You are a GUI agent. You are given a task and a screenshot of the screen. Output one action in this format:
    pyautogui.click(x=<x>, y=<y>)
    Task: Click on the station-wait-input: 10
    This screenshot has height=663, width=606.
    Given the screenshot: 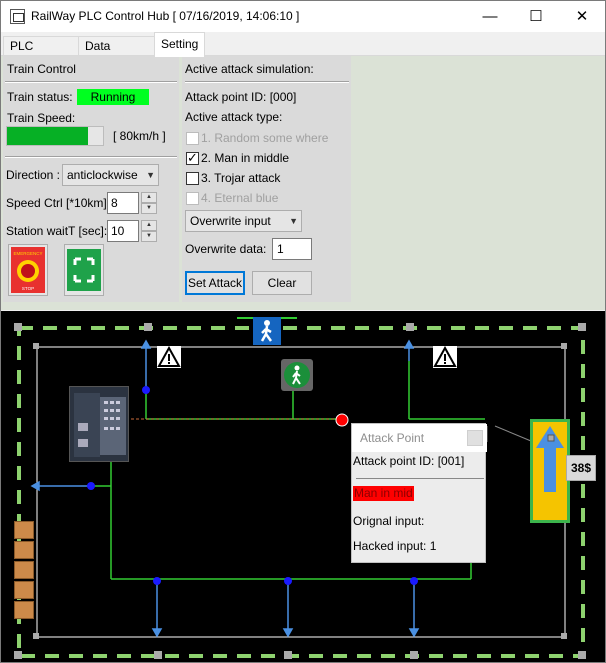 What is the action you would take?
    pyautogui.click(x=123, y=231)
    